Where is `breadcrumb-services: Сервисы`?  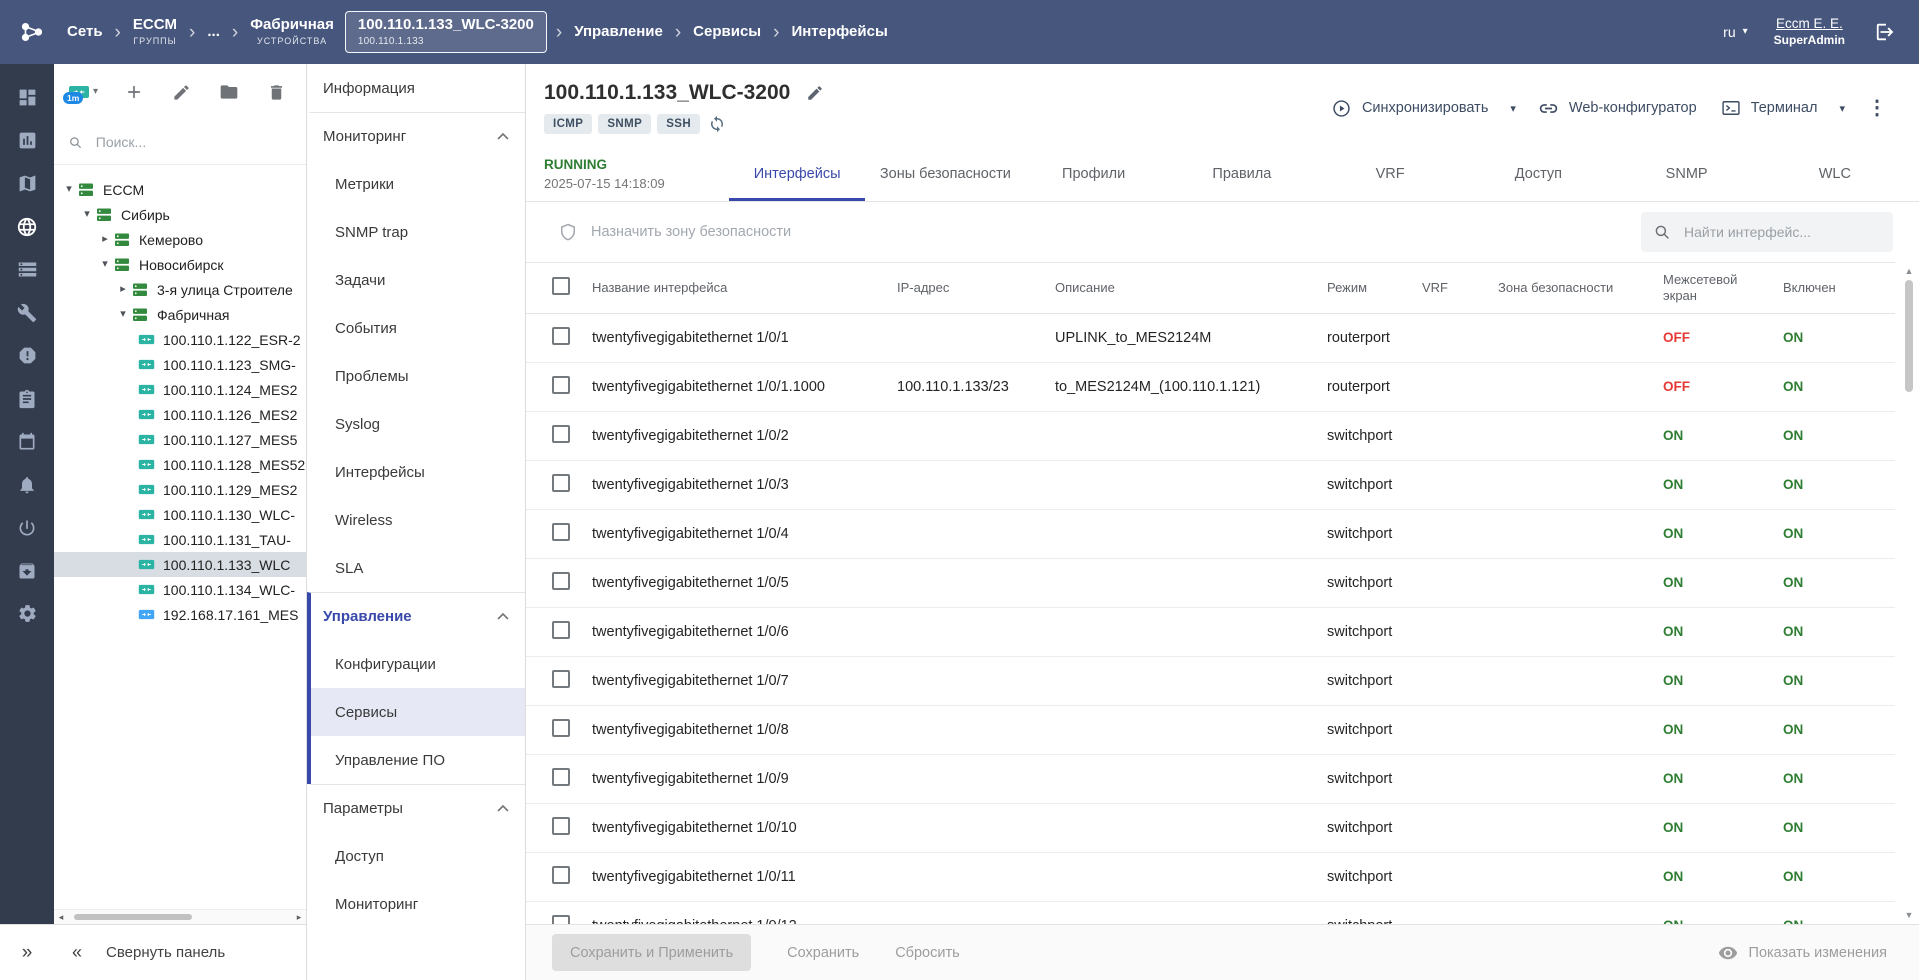
breadcrumb-services: Сервисы is located at coordinates (727, 32).